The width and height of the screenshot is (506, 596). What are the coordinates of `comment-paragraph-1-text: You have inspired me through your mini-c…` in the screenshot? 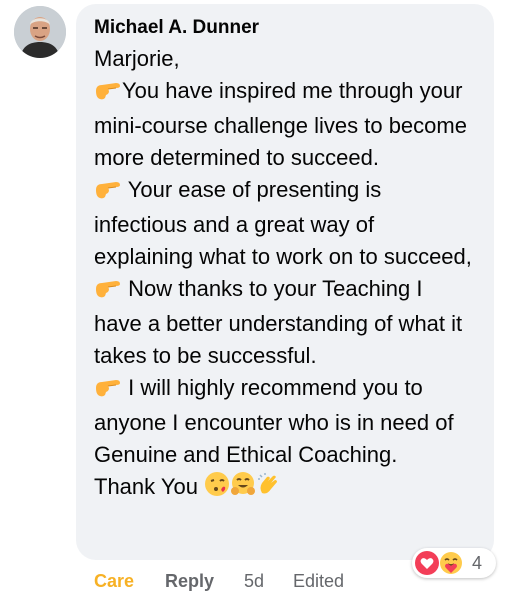 It's located at (280, 124).